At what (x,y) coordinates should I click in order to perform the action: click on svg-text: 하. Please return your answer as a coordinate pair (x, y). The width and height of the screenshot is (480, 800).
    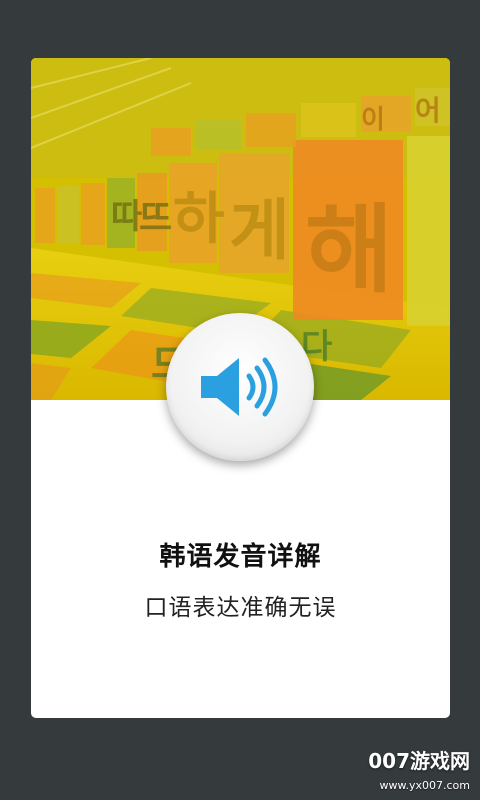
    Looking at the image, I should click on (199, 219).